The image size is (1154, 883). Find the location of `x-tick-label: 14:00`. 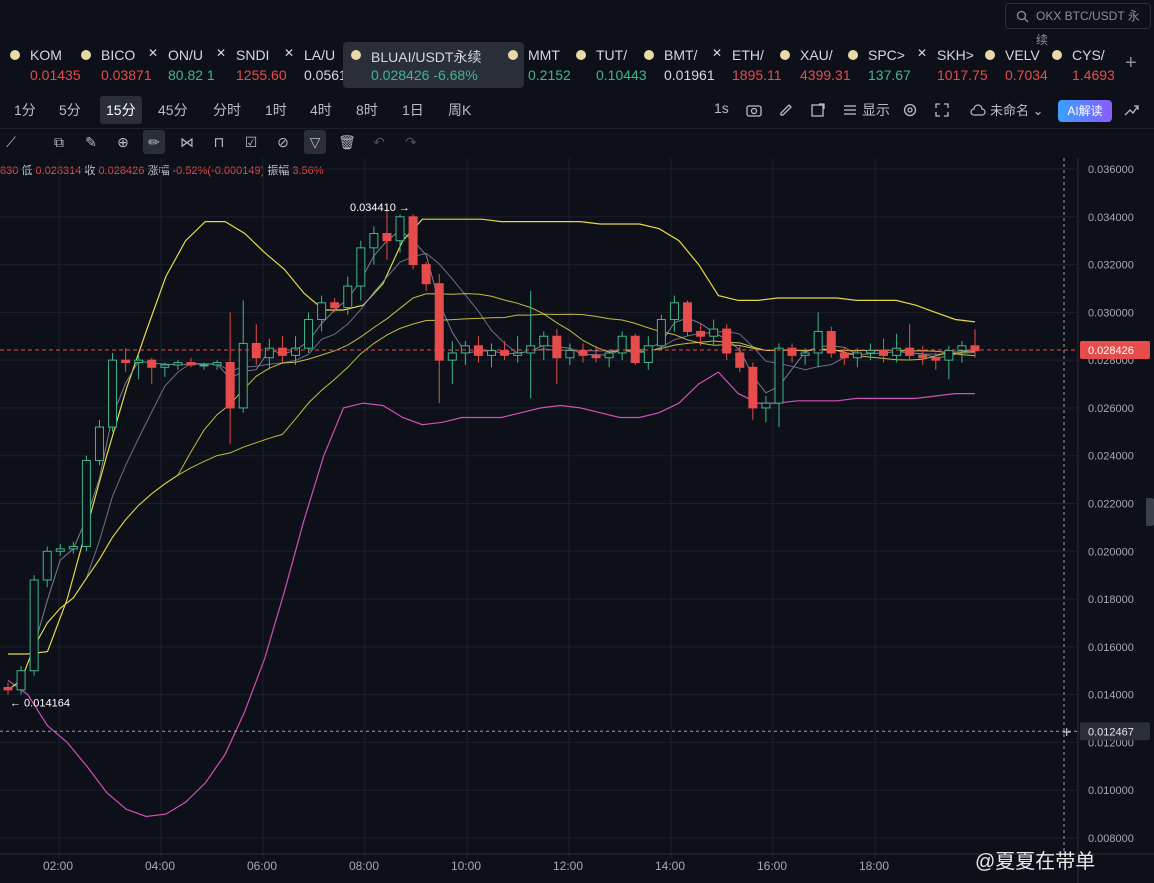

x-tick-label: 14:00 is located at coordinates (670, 866).